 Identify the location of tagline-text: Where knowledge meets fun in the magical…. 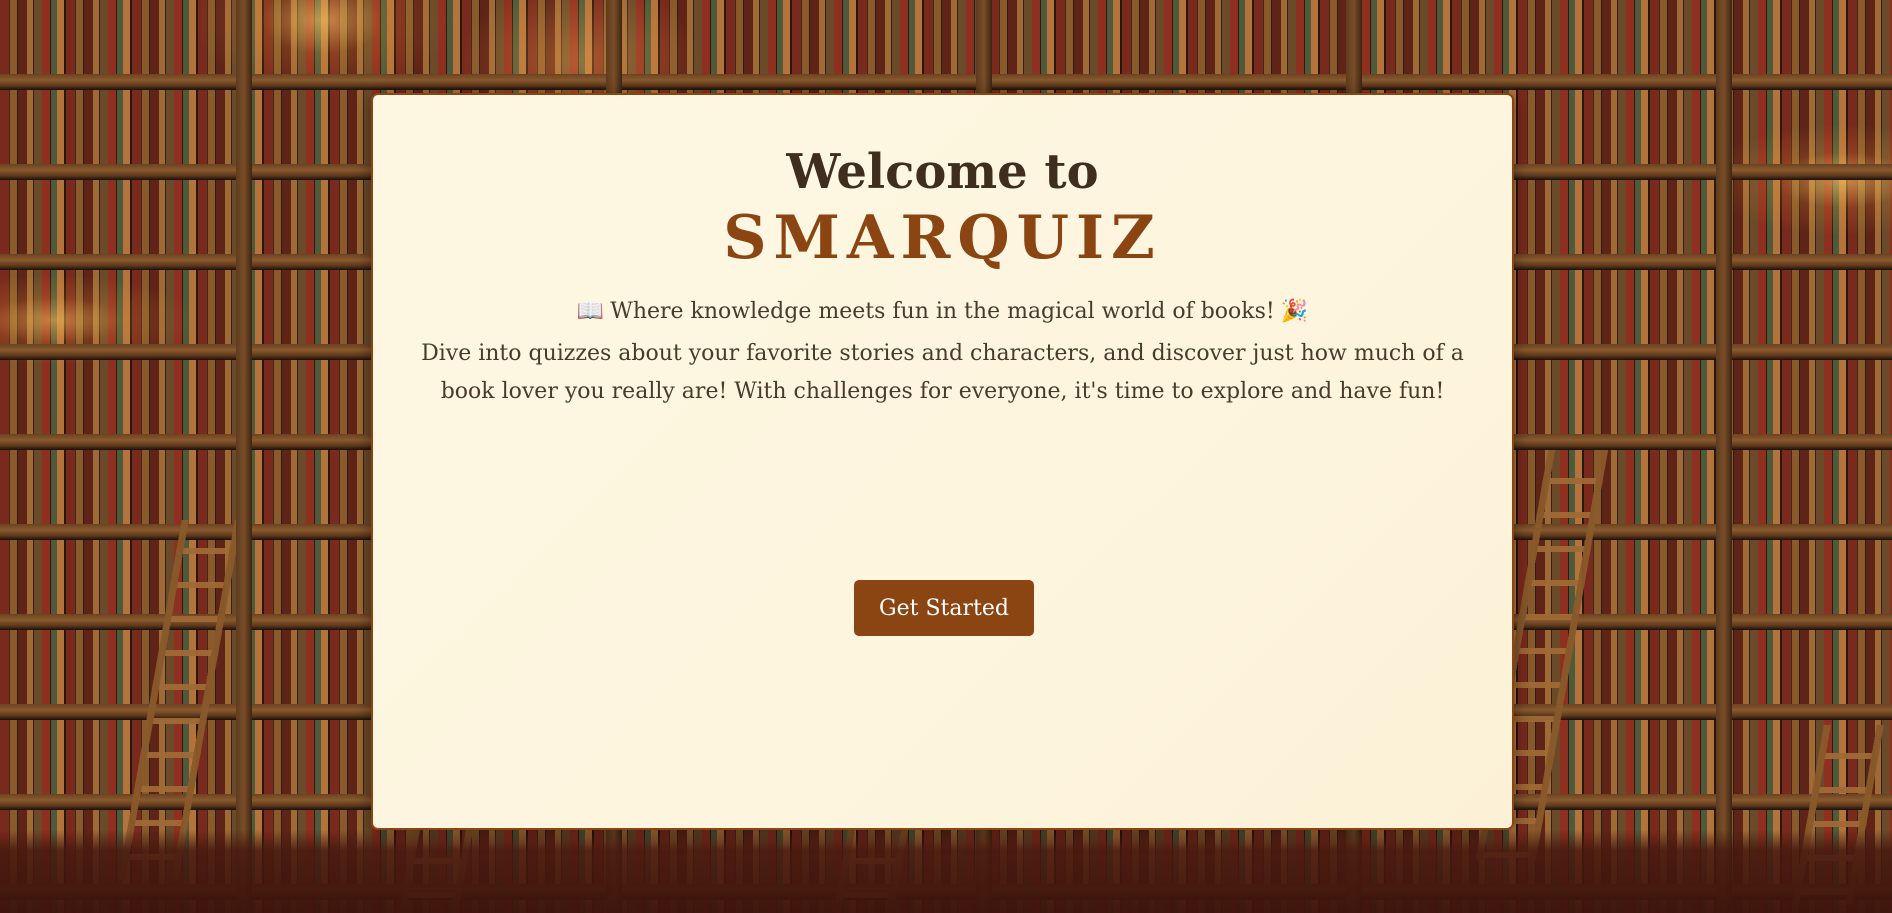
(942, 311).